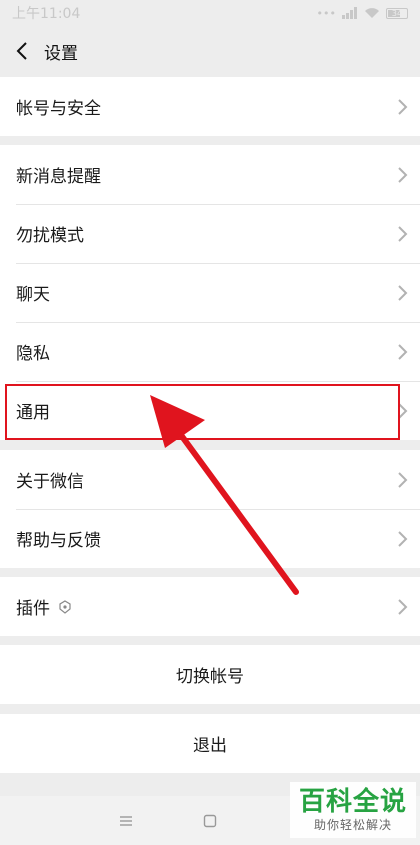  I want to click on group-logout: 退出, so click(210, 743).